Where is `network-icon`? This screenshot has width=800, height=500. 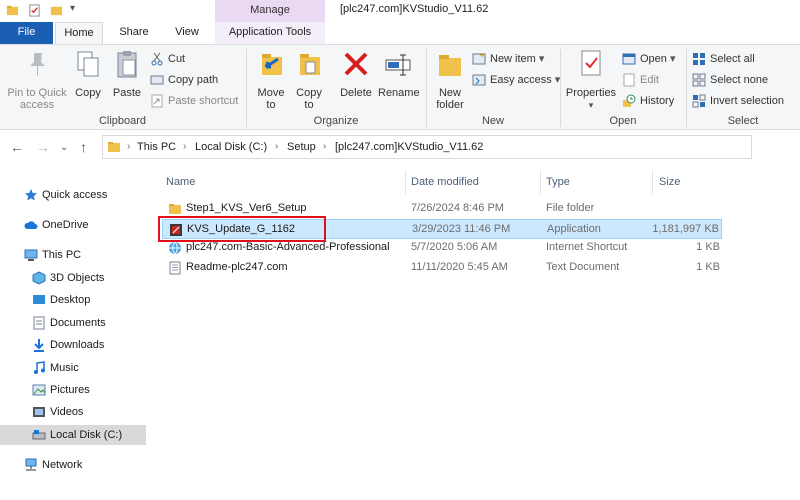
network-icon is located at coordinates (31, 464).